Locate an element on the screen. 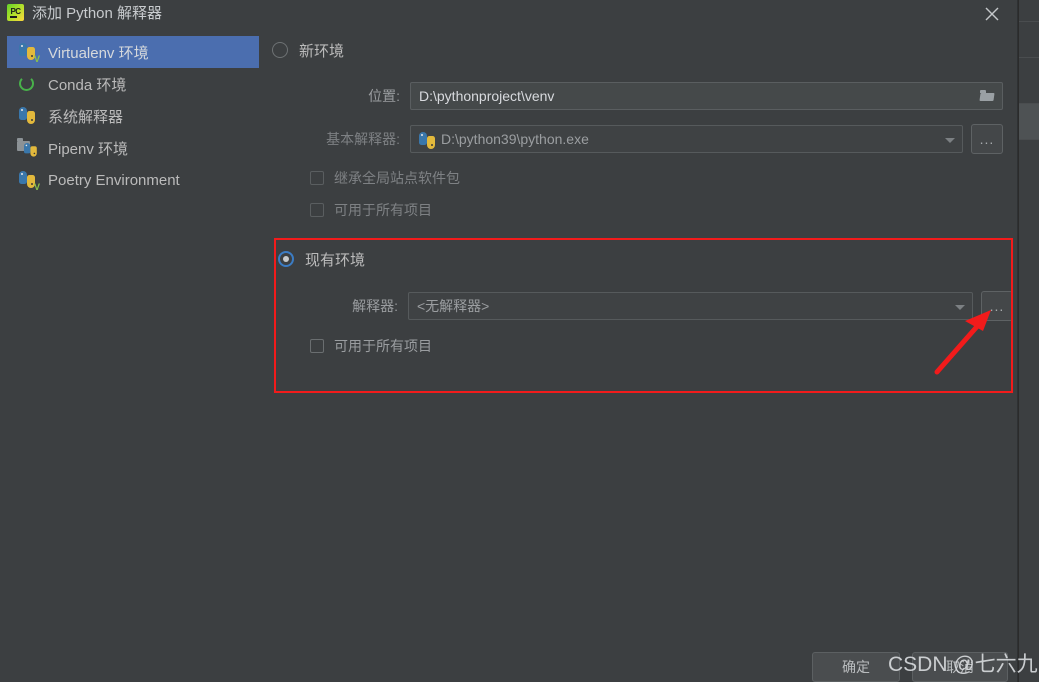  sidebar-item-conda: Conda 环境 is located at coordinates (133, 84).